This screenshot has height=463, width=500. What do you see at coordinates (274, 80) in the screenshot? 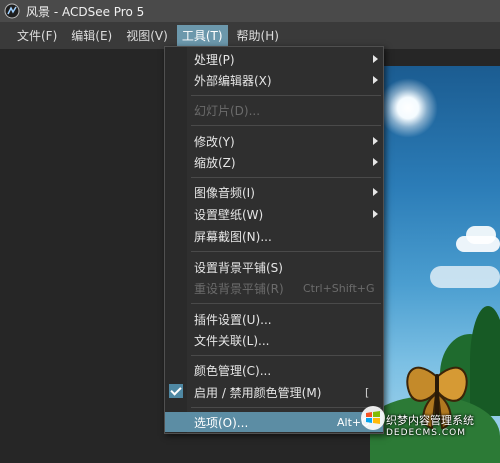
I see `menu-item-external-editor: 外部编辑器(X)` at bounding box center [274, 80].